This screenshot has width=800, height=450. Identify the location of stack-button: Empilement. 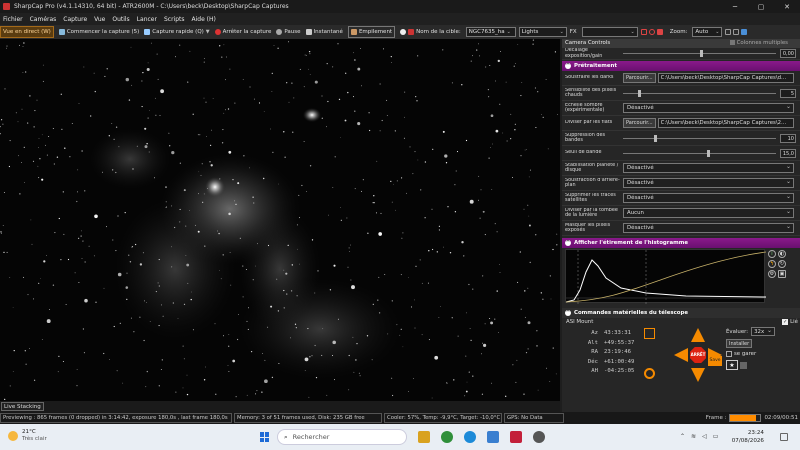
(371, 32).